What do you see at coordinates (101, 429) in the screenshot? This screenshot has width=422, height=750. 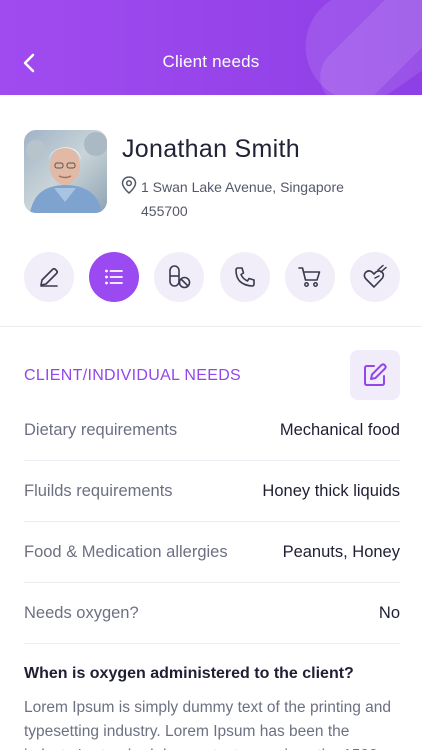 I see `needs-row-label: Dietary requirements` at bounding box center [101, 429].